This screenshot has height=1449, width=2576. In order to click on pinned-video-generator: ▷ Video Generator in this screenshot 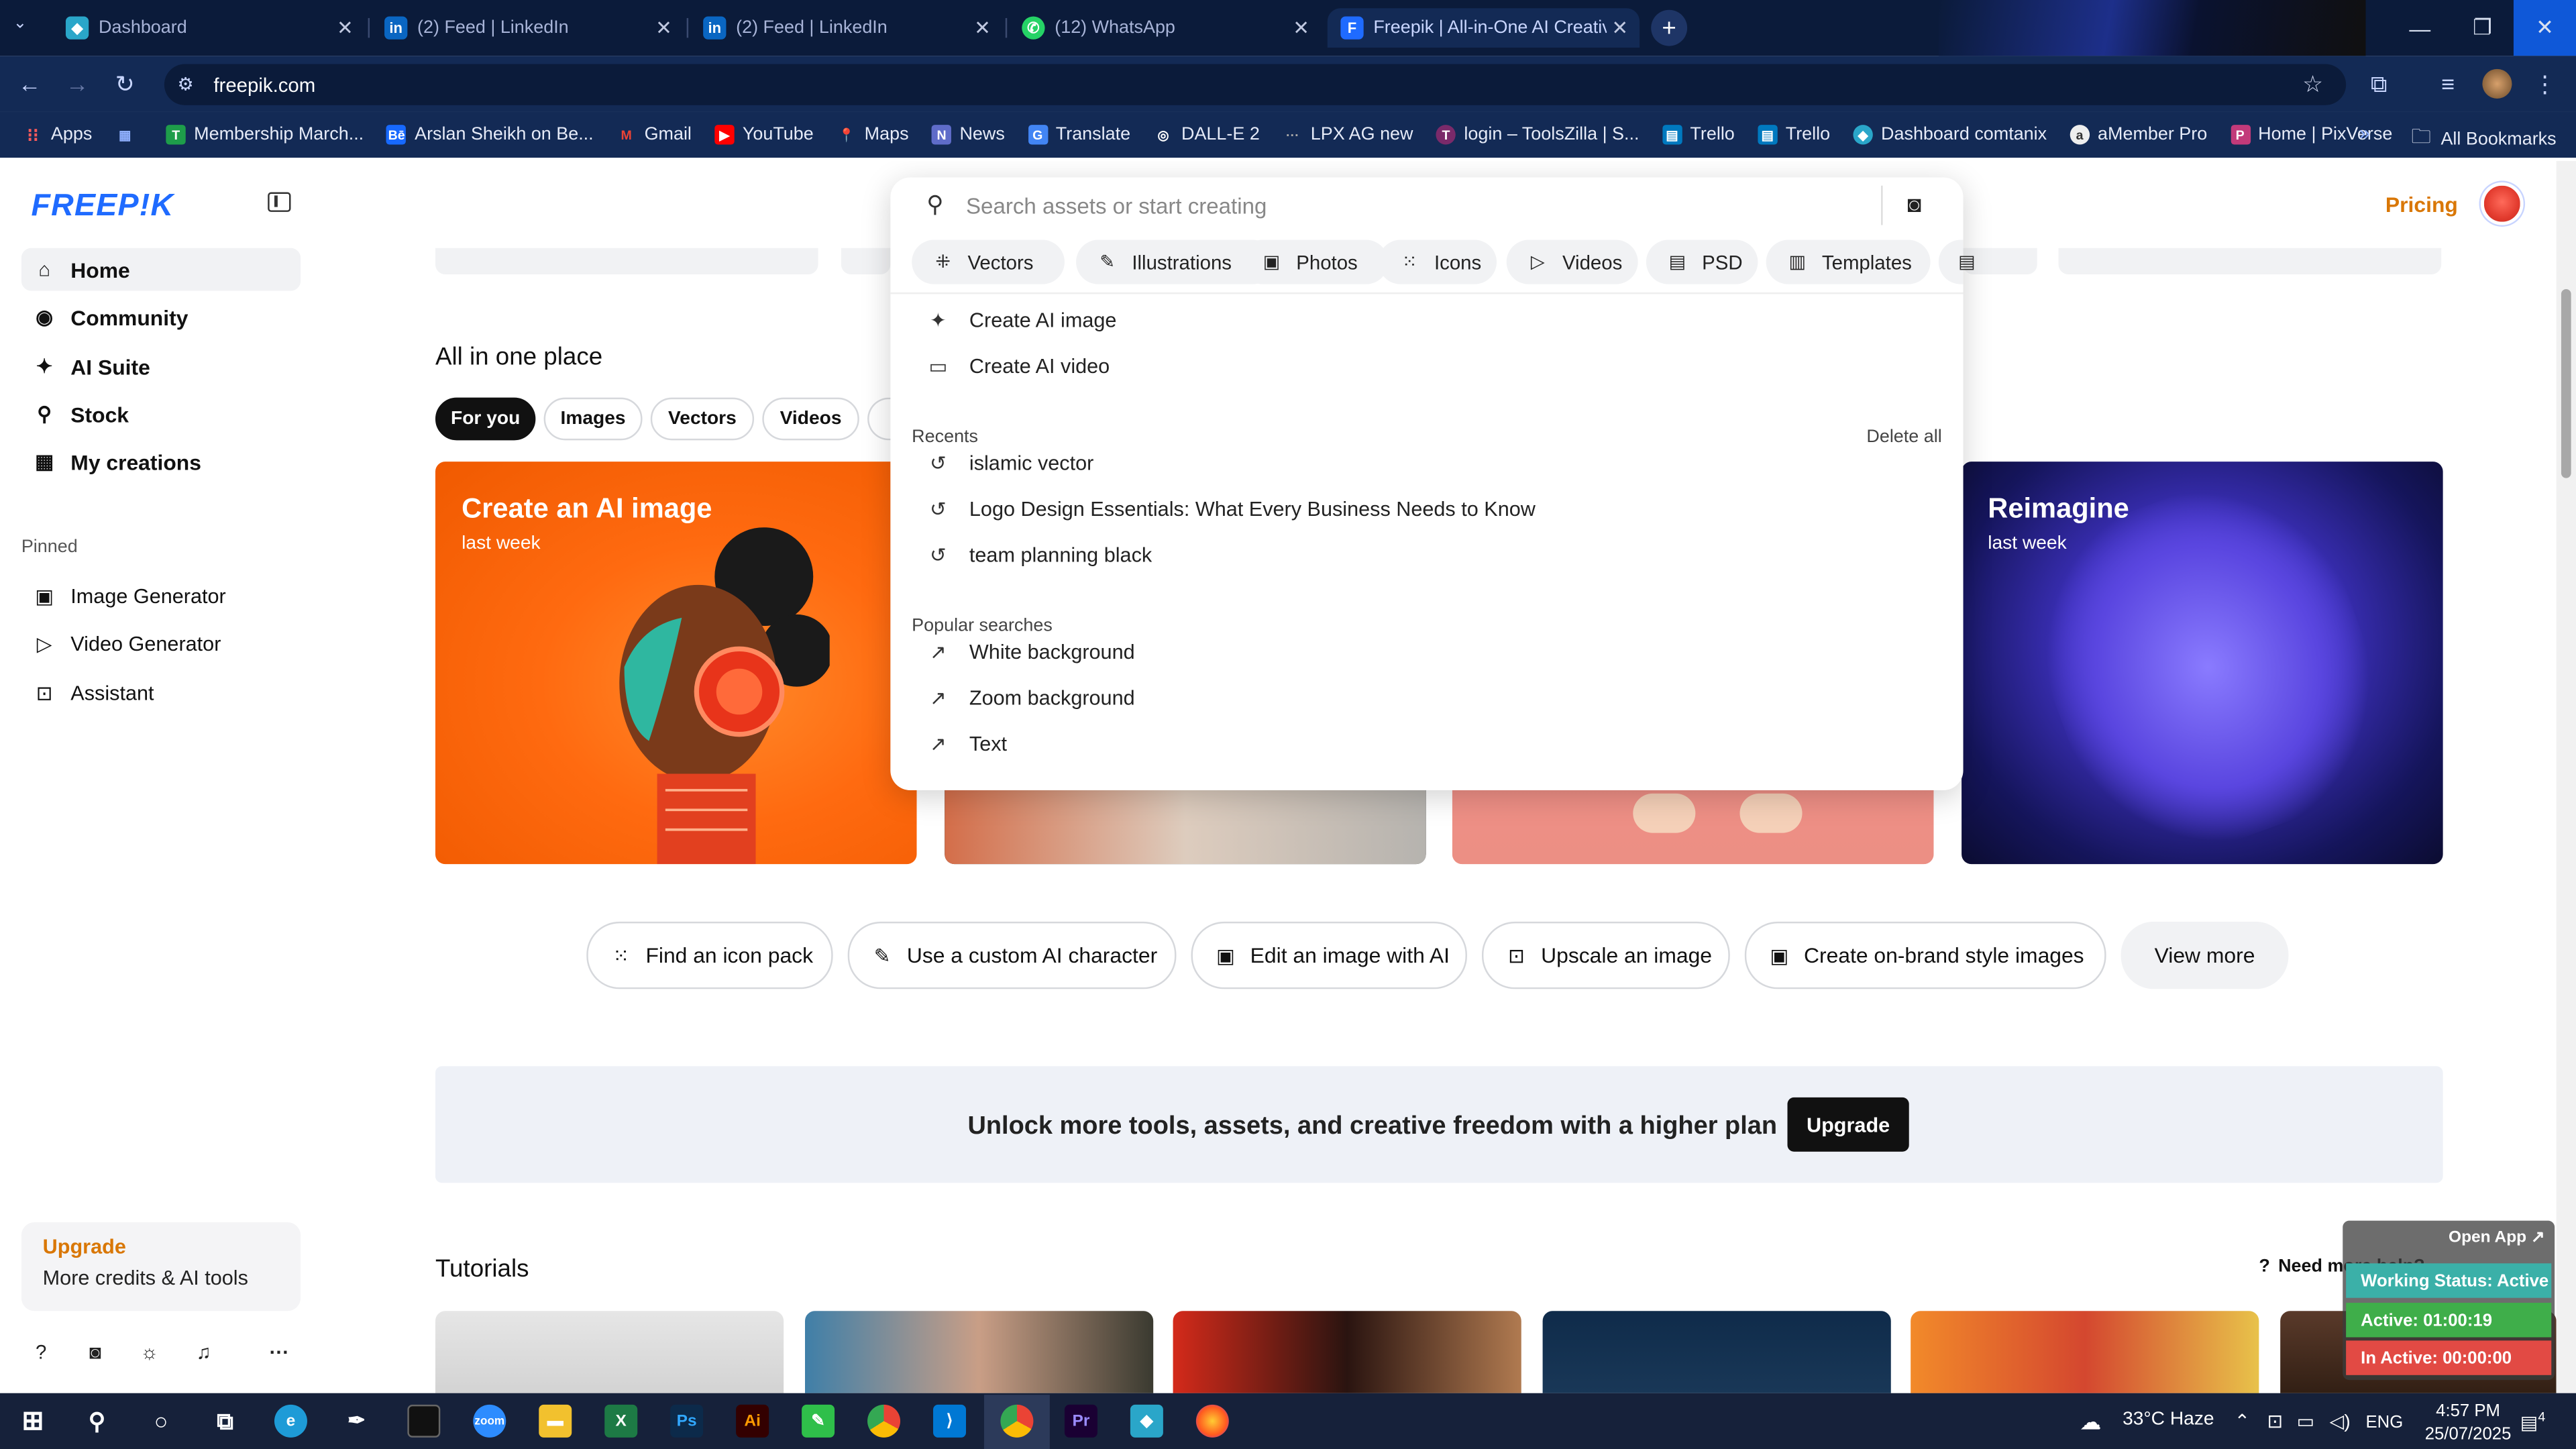, I will do `click(161, 644)`.